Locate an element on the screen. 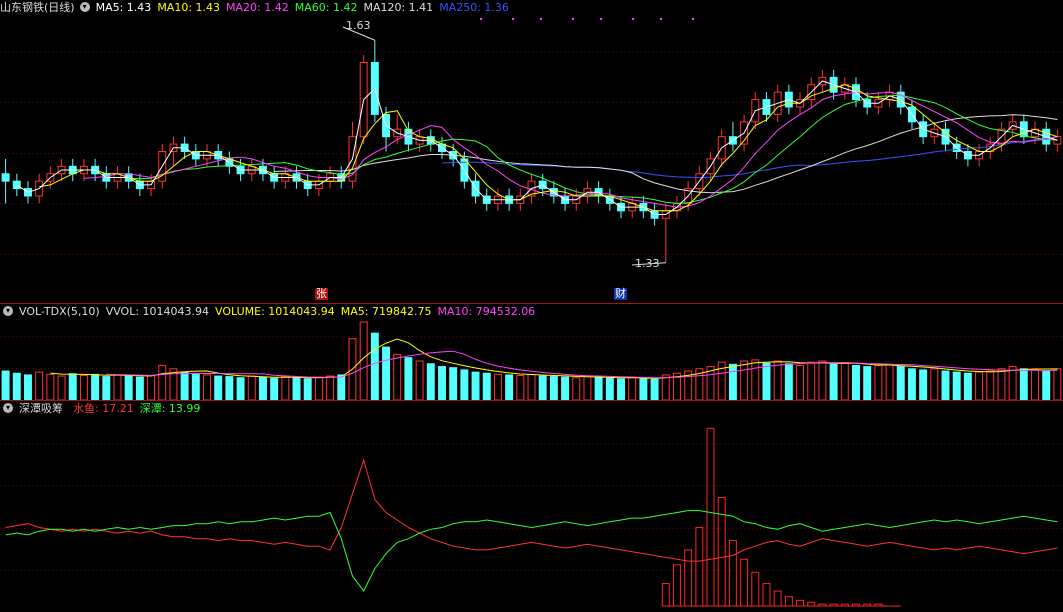  volume-label: VOLUME: 1014043.94 is located at coordinates (275, 311).